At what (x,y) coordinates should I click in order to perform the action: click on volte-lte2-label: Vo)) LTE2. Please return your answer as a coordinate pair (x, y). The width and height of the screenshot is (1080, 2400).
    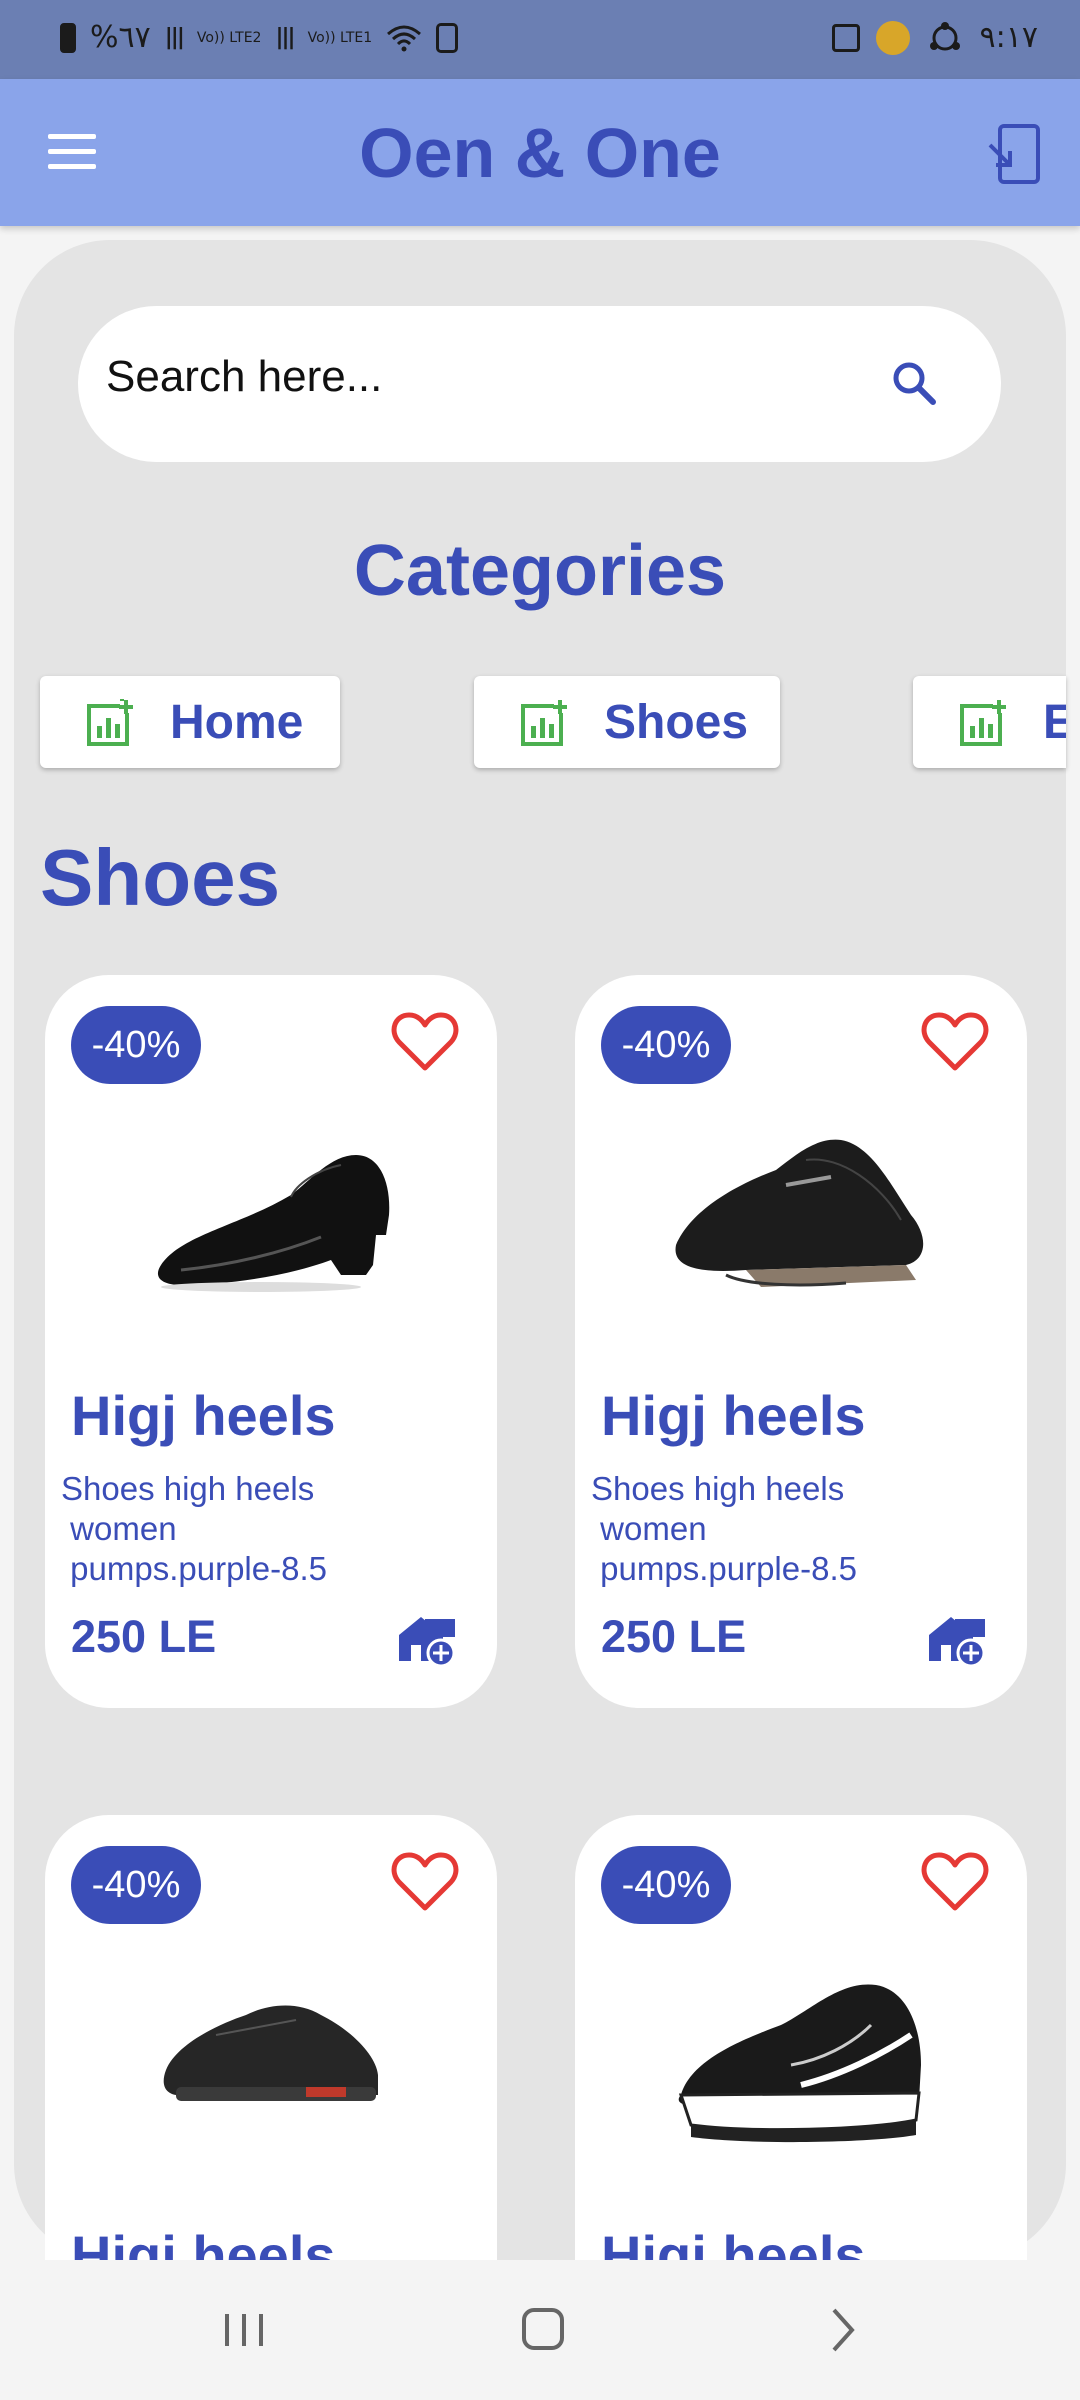
    Looking at the image, I should click on (229, 37).